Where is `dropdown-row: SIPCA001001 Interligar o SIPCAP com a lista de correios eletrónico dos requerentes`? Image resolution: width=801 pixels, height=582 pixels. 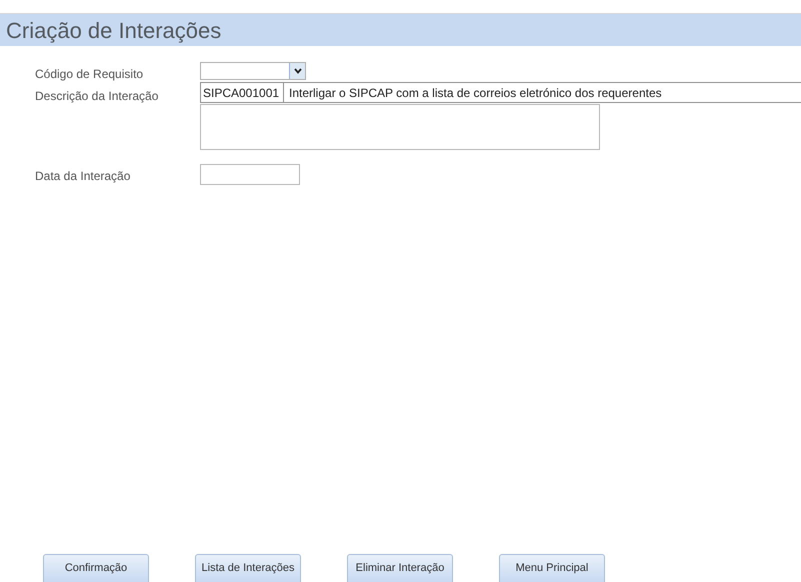
dropdown-row: SIPCA001001 Interligar o SIPCAP com a lista de correios eletrónico dos requerentes is located at coordinates (501, 92).